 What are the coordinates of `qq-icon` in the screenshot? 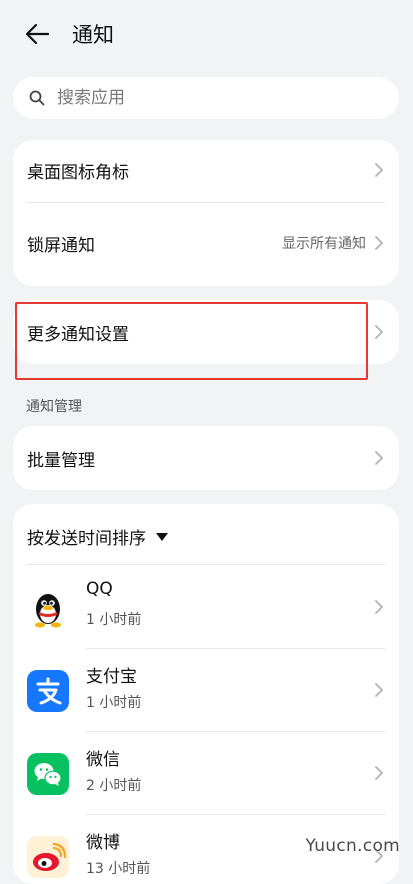 It's located at (48, 608).